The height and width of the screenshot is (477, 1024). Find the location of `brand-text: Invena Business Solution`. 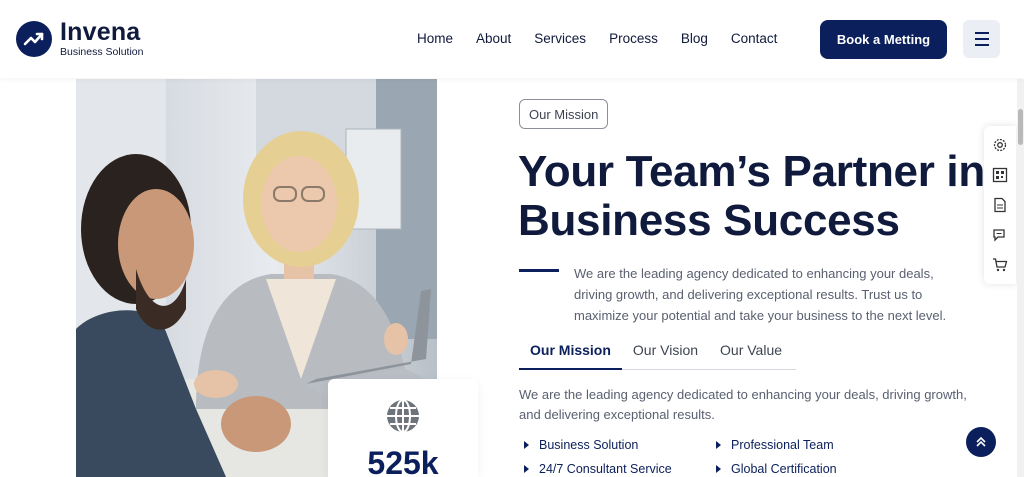

brand-text: Invena Business Solution is located at coordinates (101, 39).